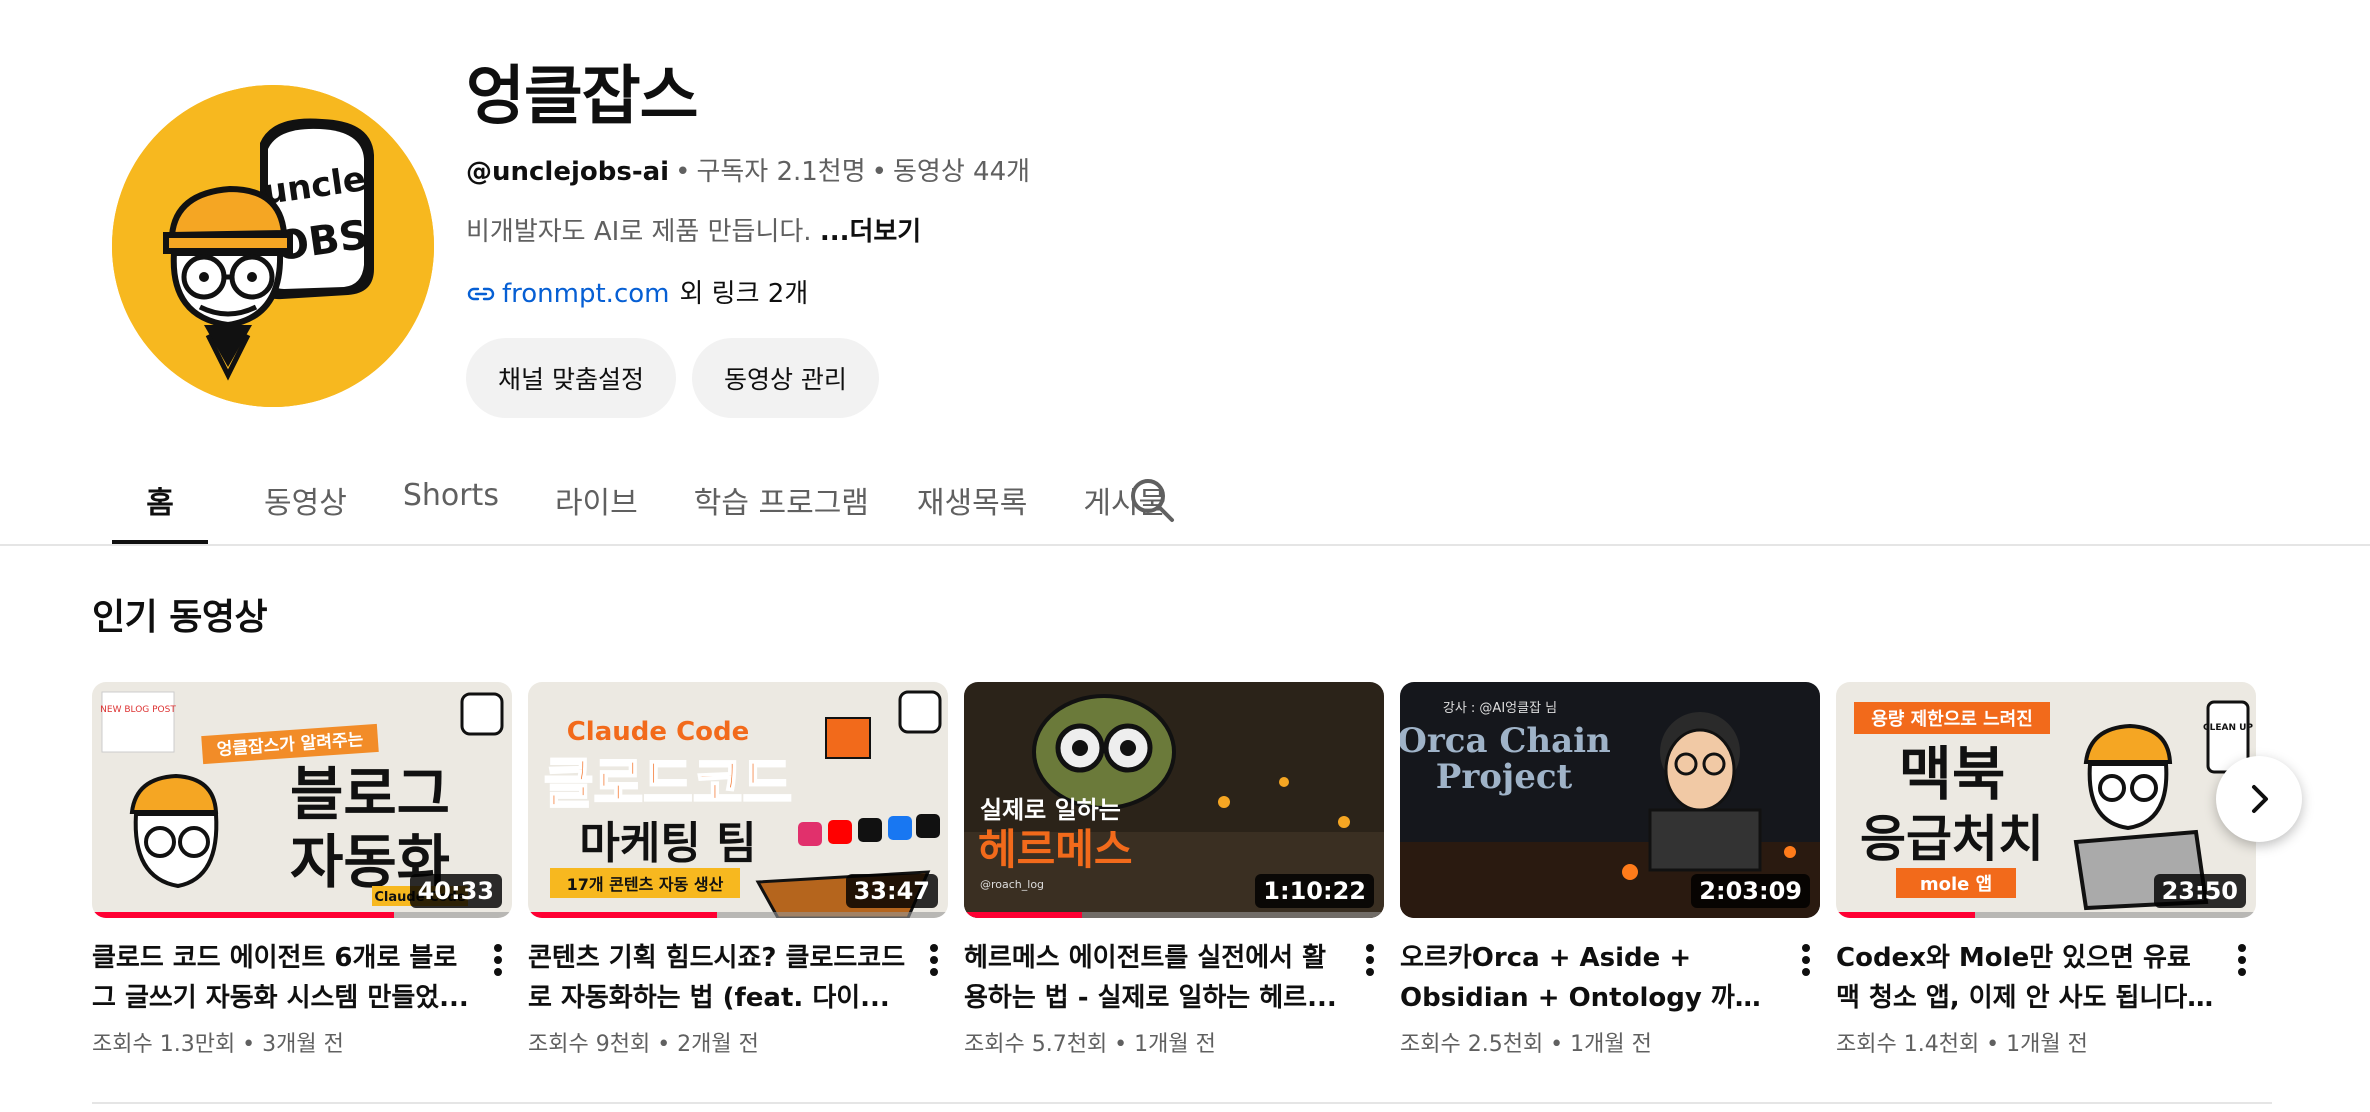 This screenshot has height=1112, width=2370. What do you see at coordinates (1055, 849) in the screenshot?
I see `svg-text: 헤르메스` at bounding box center [1055, 849].